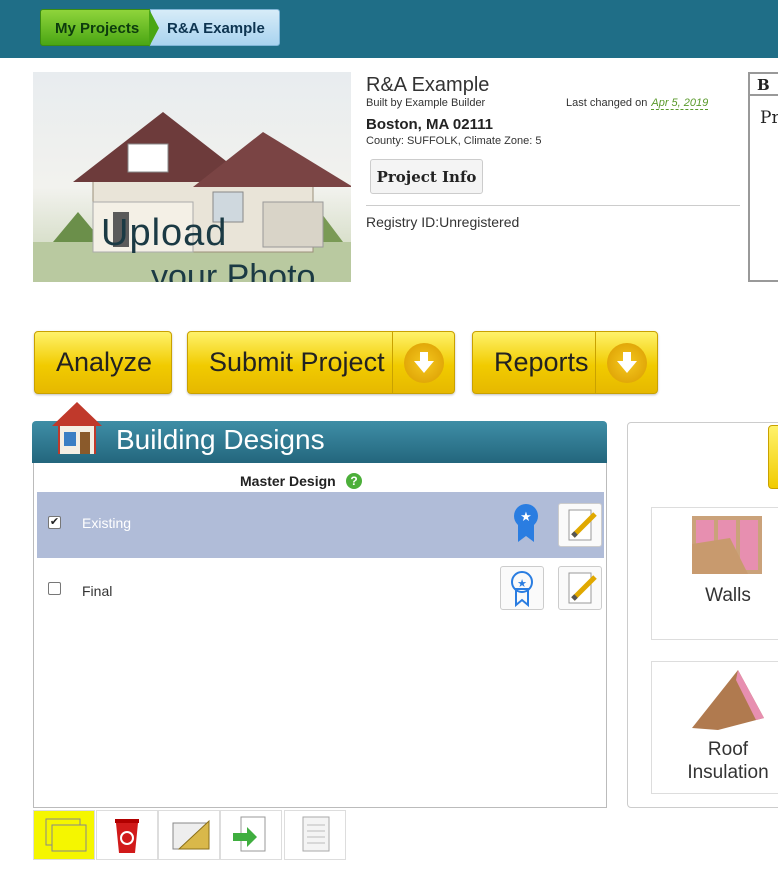  I want to click on export-icon, so click(249, 834).